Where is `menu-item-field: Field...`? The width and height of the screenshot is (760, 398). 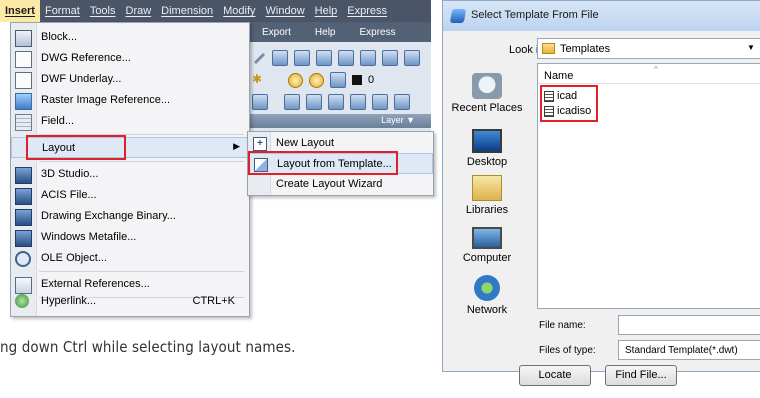 menu-item-field: Field... is located at coordinates (130, 121).